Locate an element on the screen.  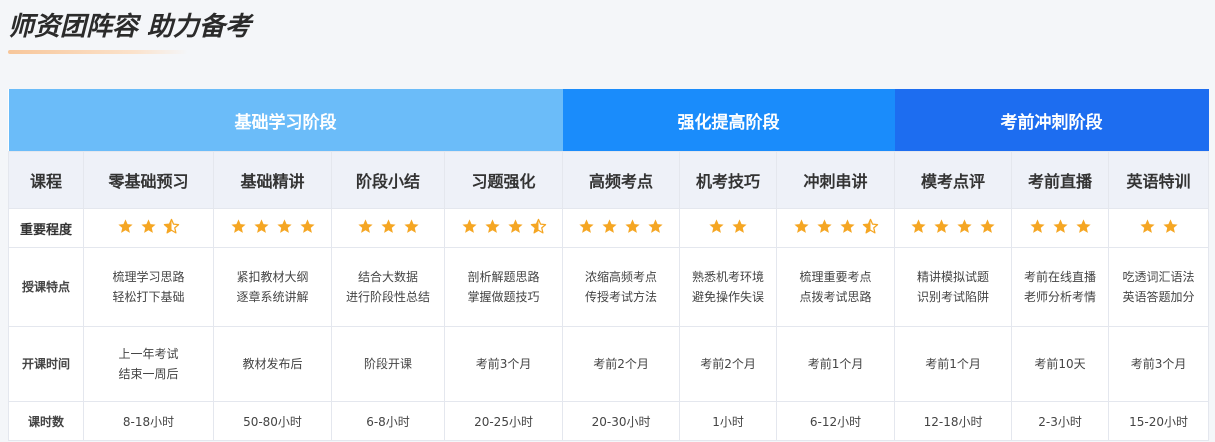
feature-line: 熟悉机考环境 is located at coordinates (728, 277).